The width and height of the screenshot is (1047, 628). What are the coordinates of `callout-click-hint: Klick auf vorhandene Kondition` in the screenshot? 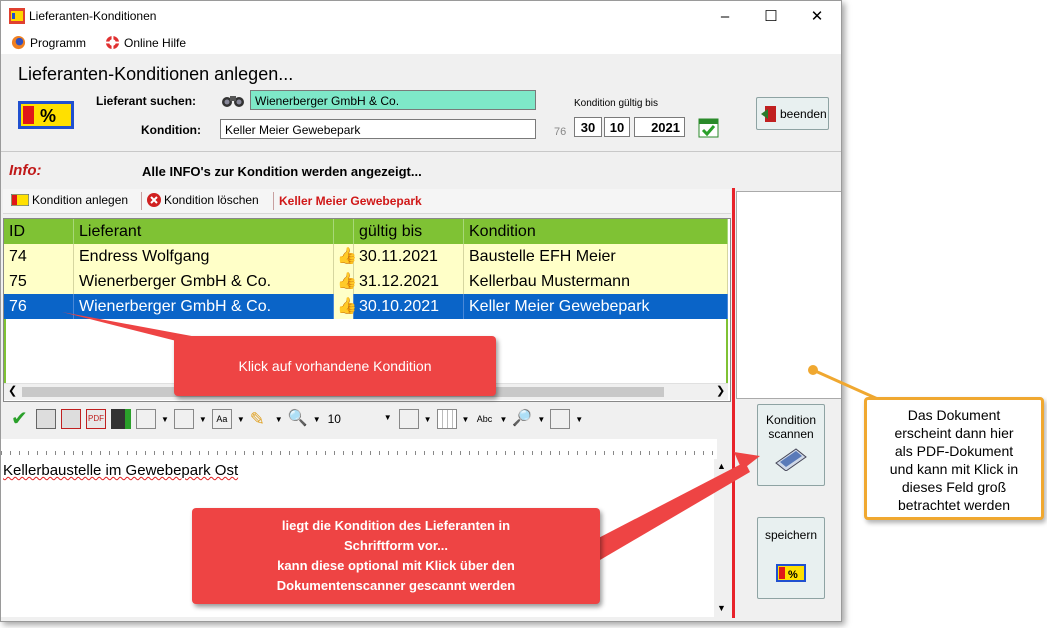 It's located at (335, 366).